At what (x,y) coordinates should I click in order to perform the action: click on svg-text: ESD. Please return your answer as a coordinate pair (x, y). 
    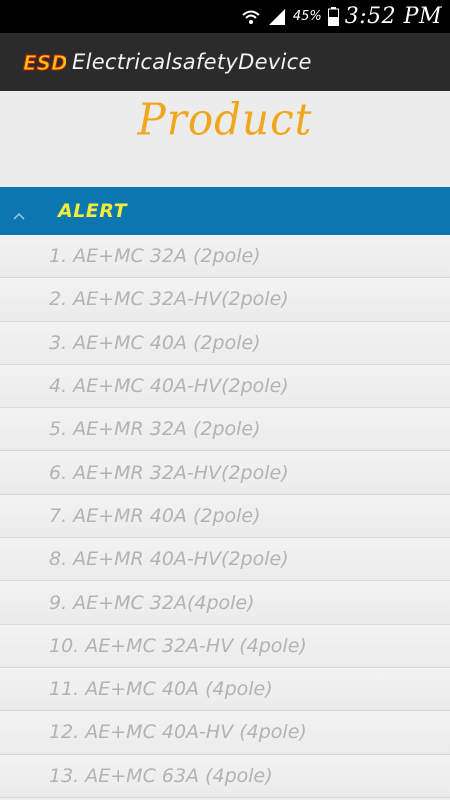
    Looking at the image, I should click on (44, 63).